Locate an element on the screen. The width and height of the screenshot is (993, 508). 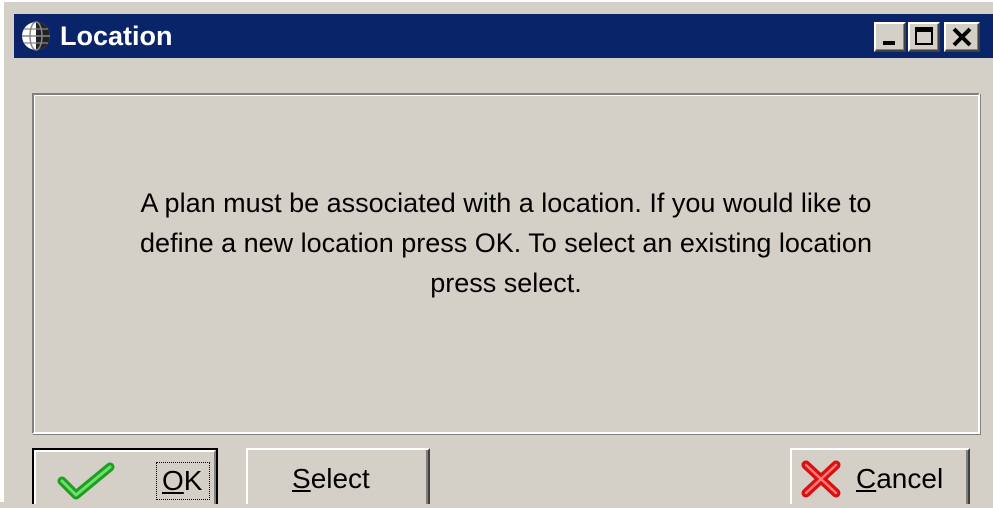
select-button-label: Select is located at coordinates (331, 478).